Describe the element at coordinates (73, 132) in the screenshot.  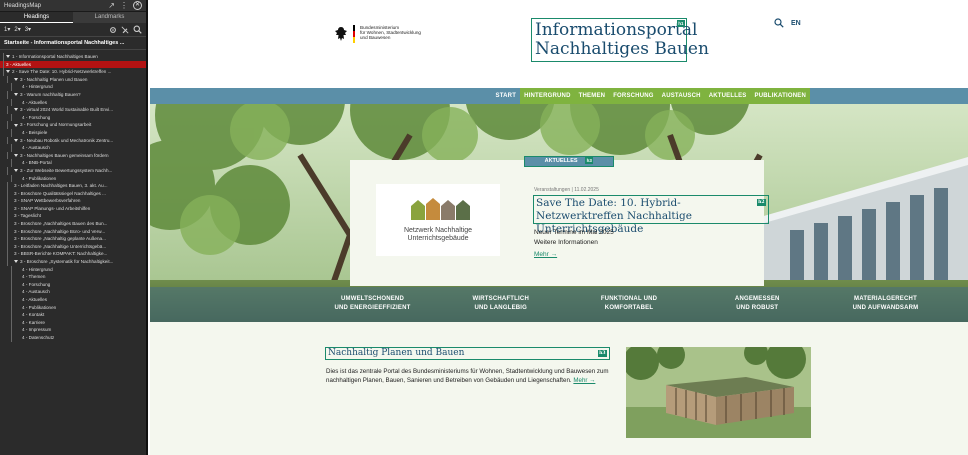
I see `heading-tree-item: 4 - Beispiele` at that location.